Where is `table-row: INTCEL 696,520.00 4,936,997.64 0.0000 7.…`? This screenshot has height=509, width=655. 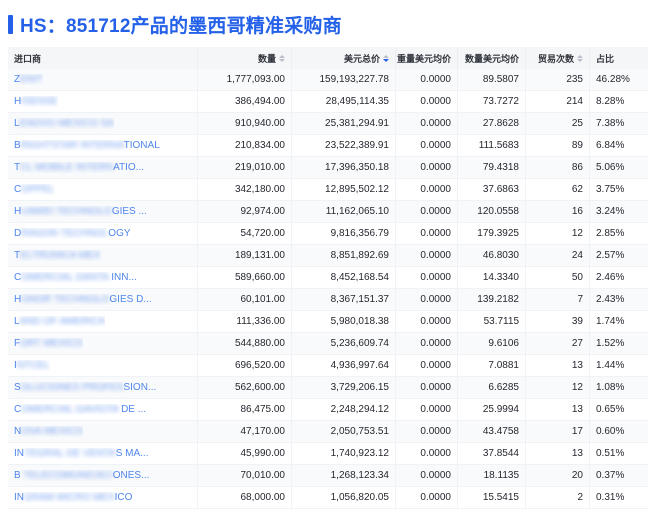 table-row: INTCEL 696,520.00 4,936,997.64 0.0000 7.… is located at coordinates (328, 366).